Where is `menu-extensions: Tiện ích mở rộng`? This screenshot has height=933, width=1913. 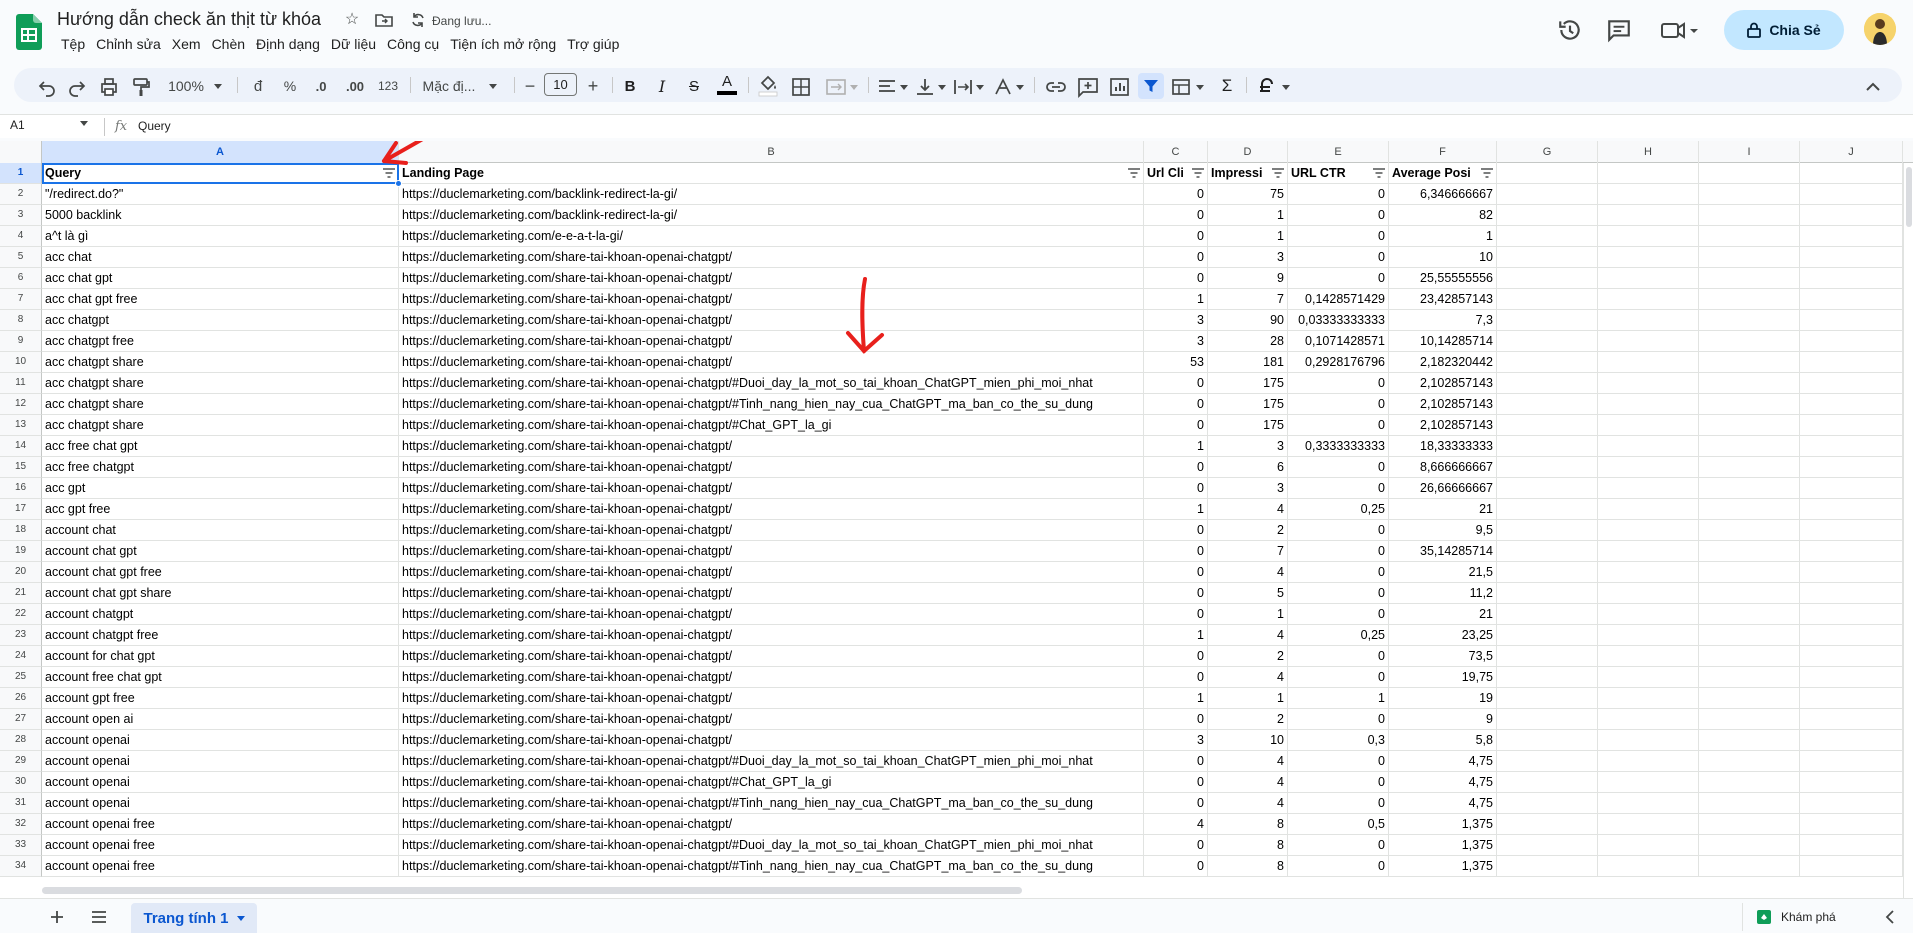
menu-extensions: Tiện ích mở rộng is located at coordinates (506, 44).